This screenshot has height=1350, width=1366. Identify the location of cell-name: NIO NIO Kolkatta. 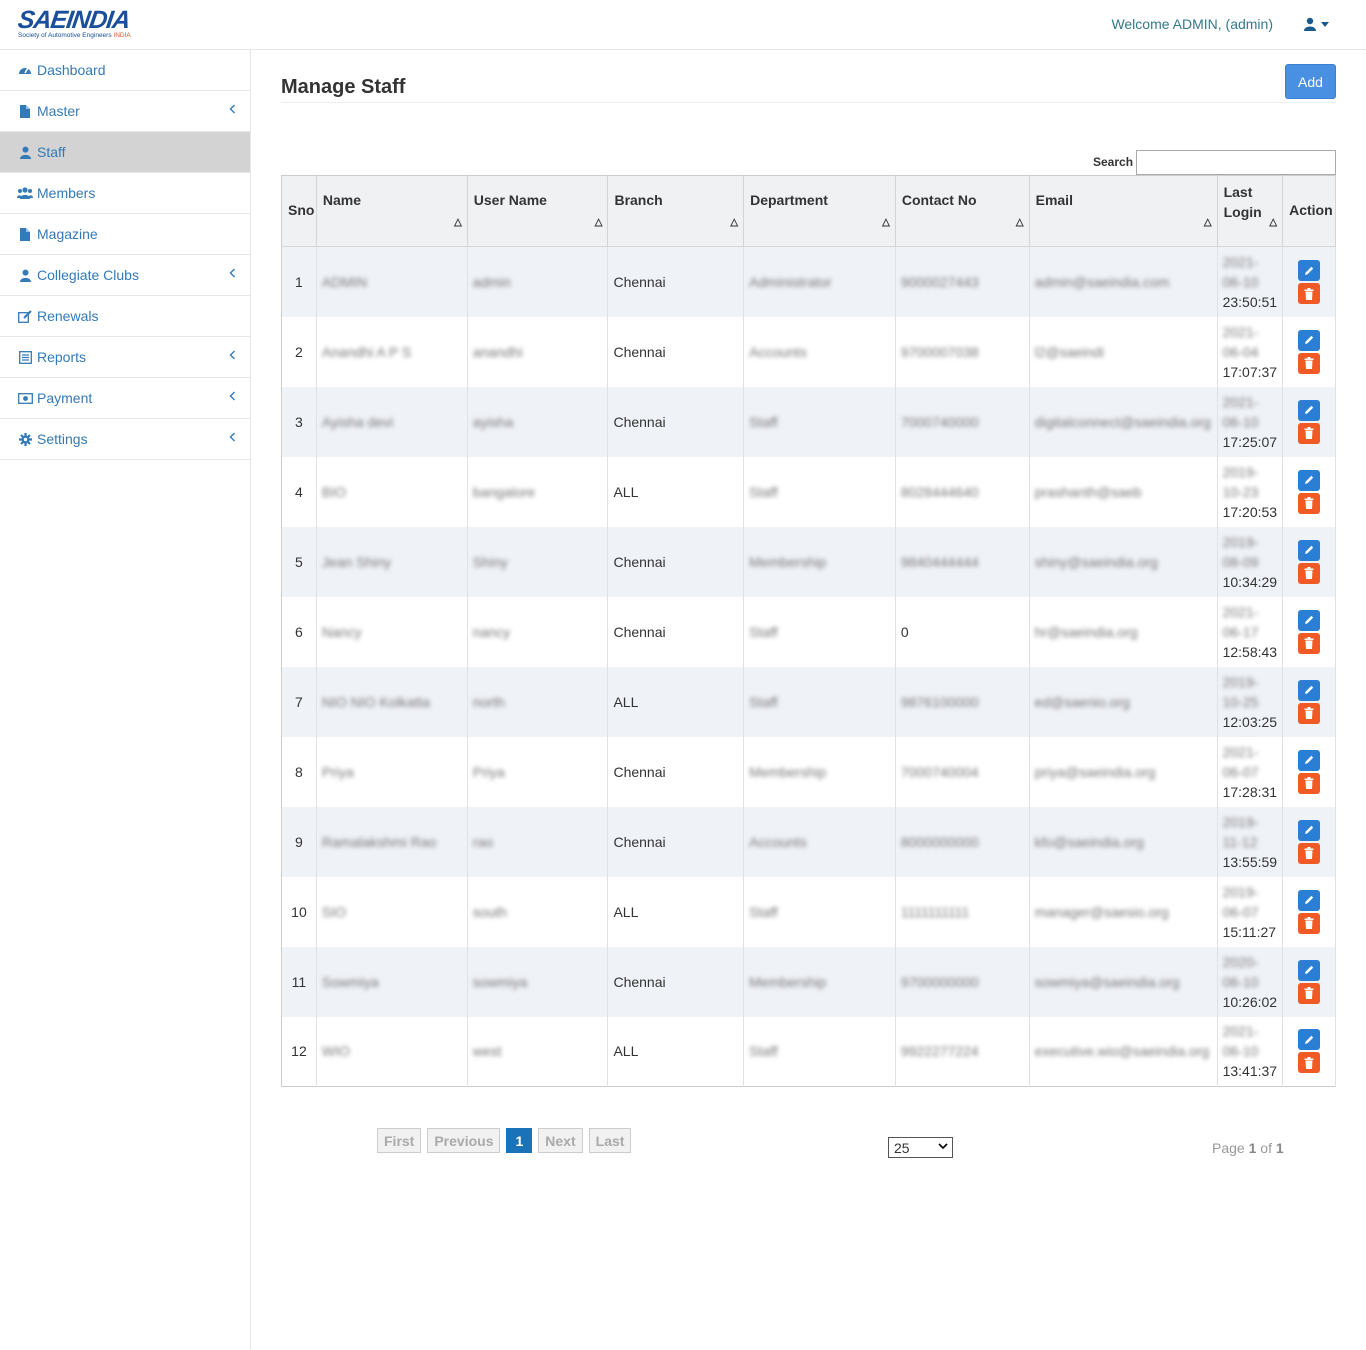
(392, 701).